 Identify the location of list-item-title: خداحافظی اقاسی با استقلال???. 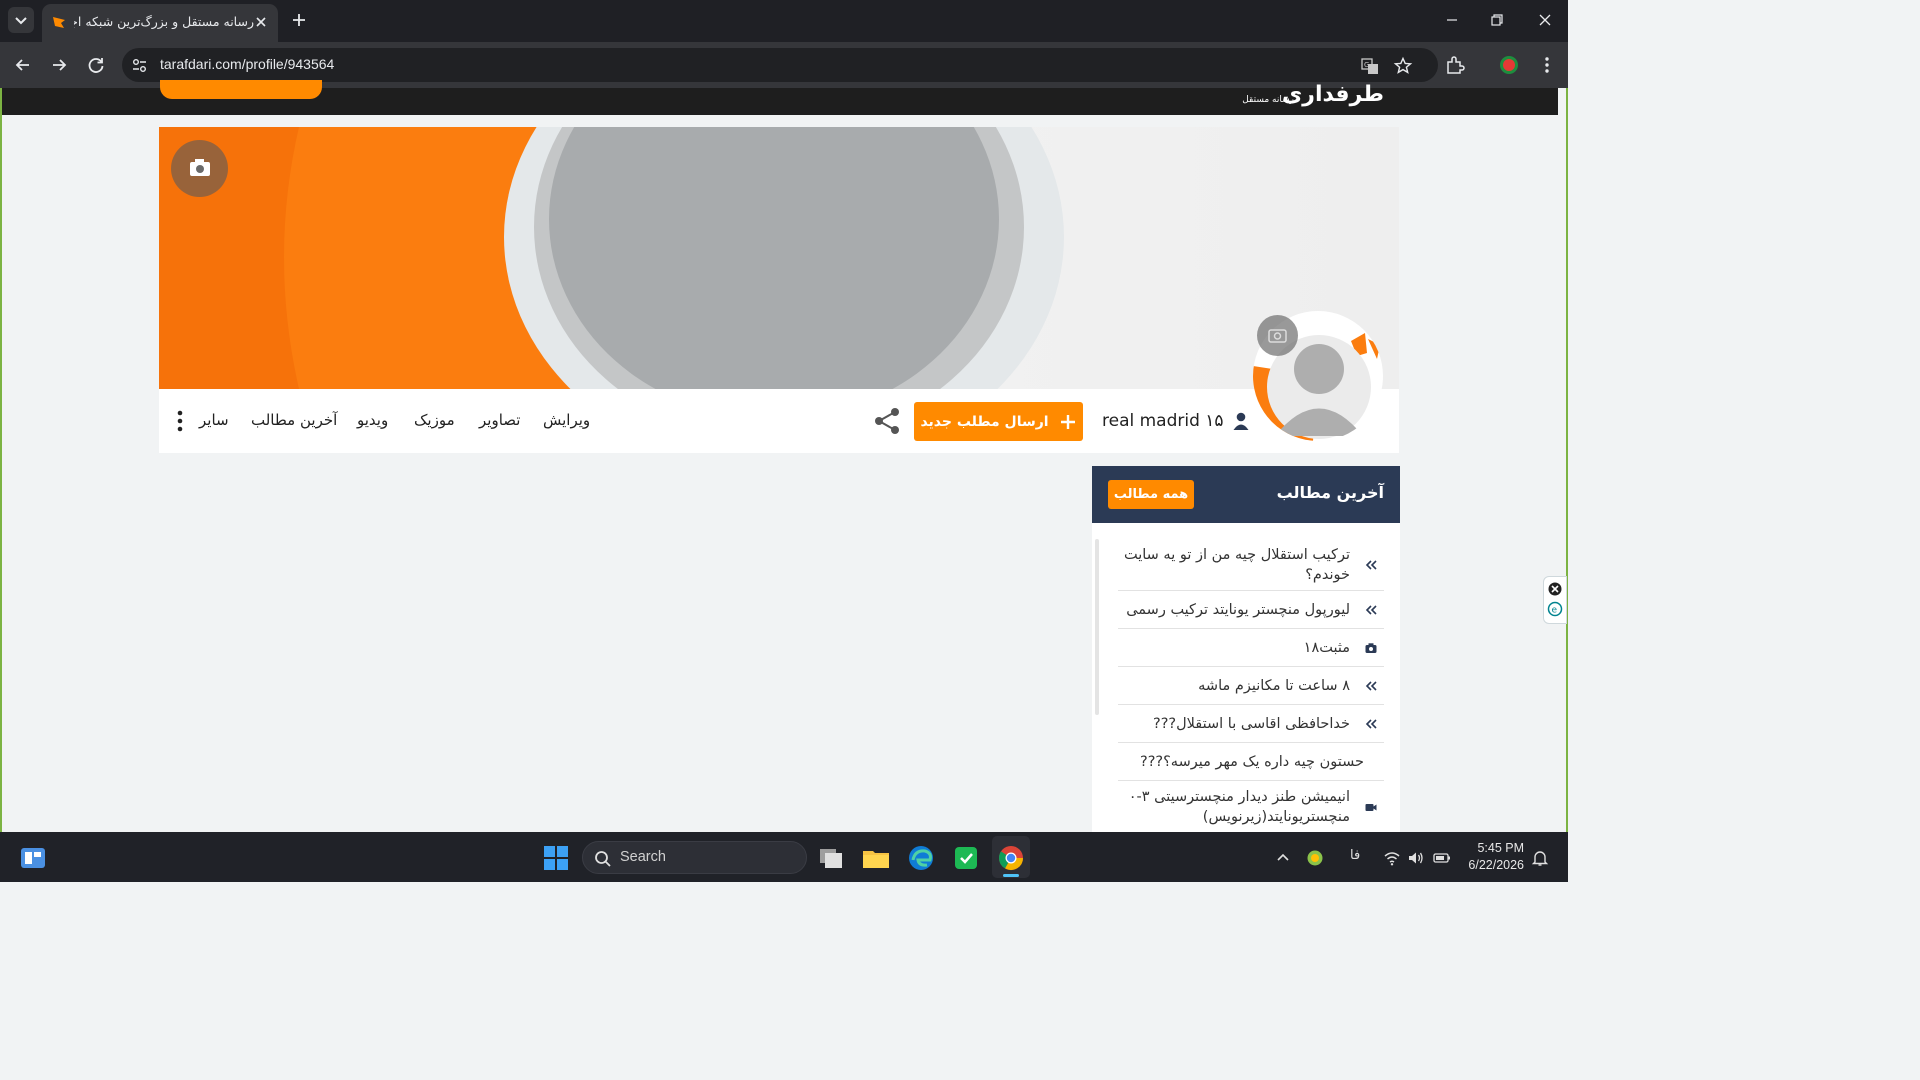
(1251, 723).